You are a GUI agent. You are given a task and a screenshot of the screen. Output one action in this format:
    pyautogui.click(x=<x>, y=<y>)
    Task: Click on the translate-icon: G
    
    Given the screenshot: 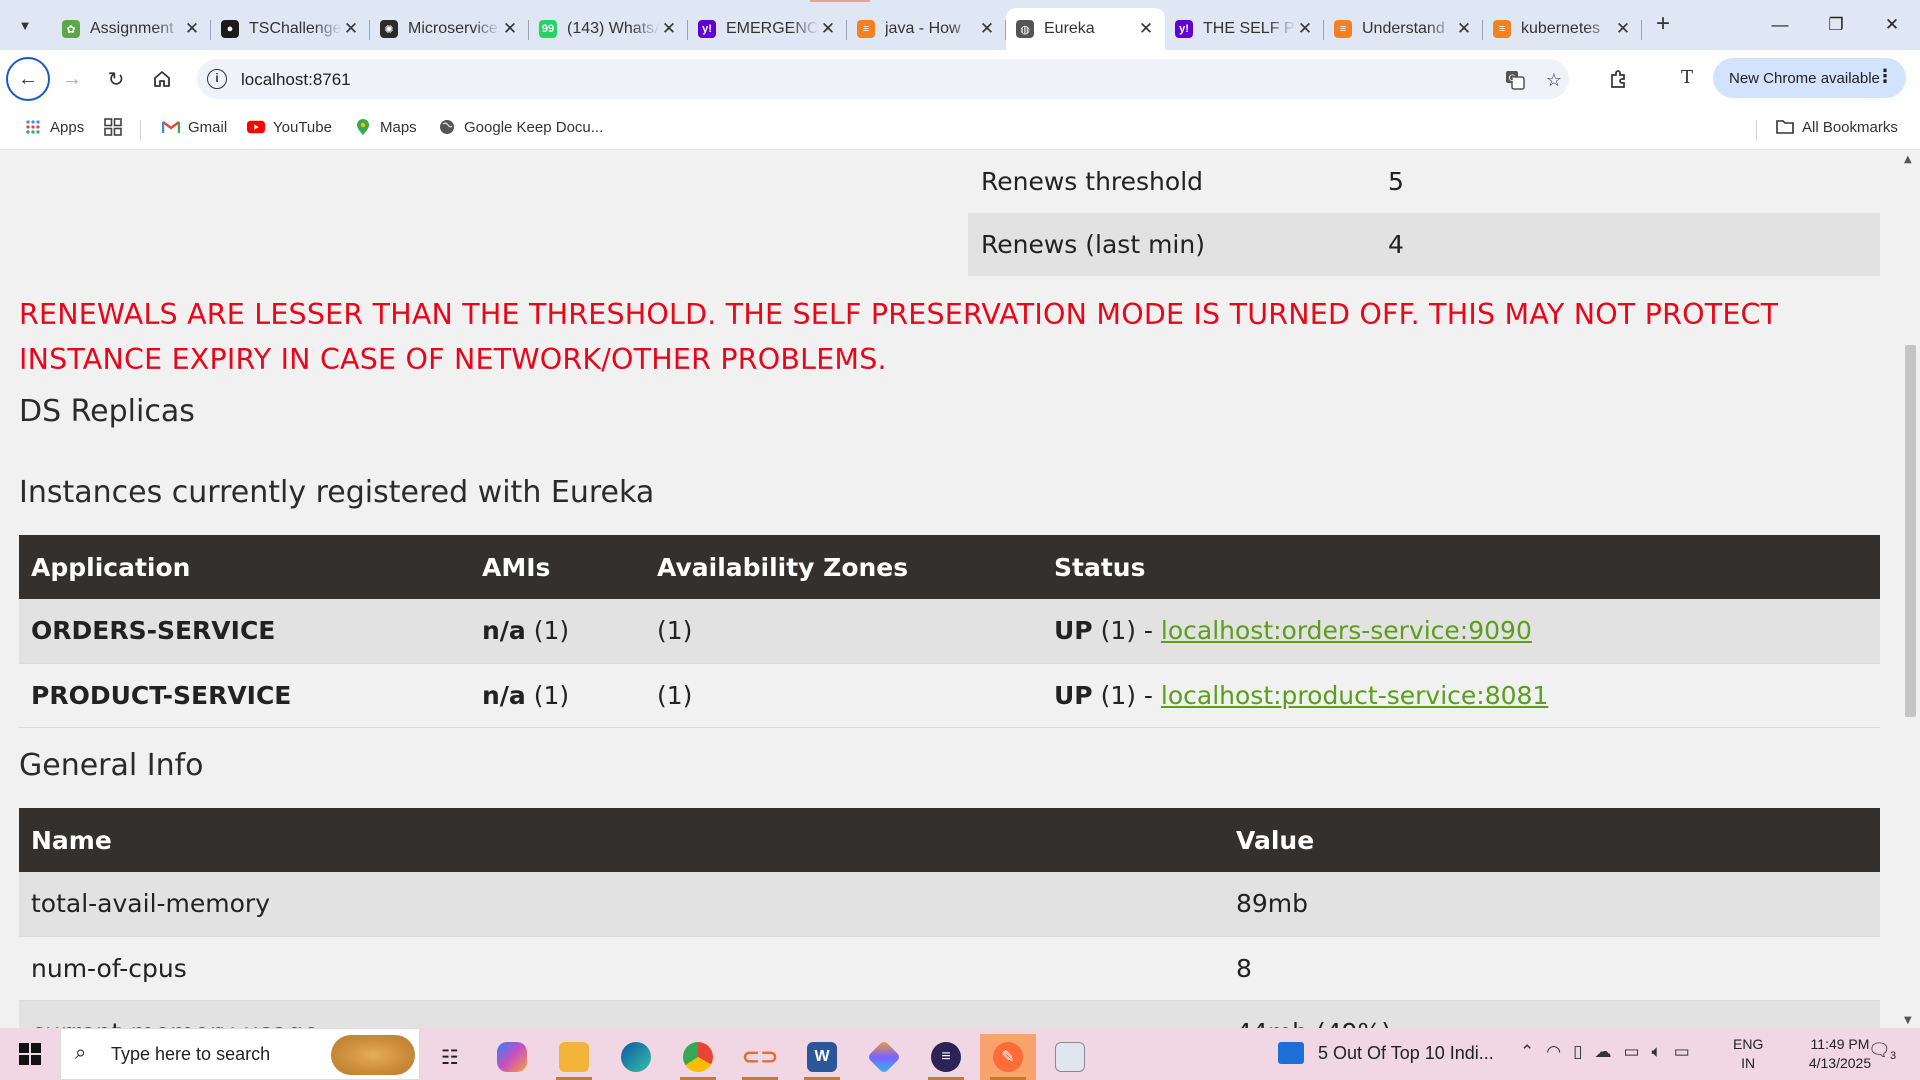 What is the action you would take?
    pyautogui.click(x=1515, y=80)
    